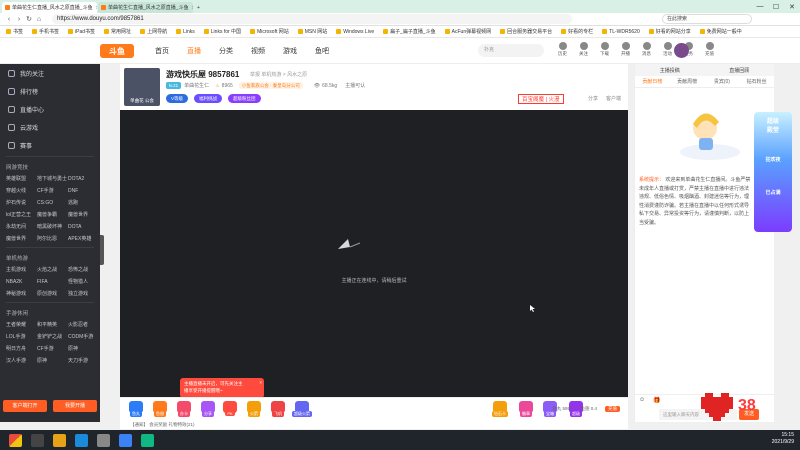 This screenshot has width=800, height=450. What do you see at coordinates (83, 203) in the screenshot?
I see `game-category-link: 逃跑` at bounding box center [83, 203].